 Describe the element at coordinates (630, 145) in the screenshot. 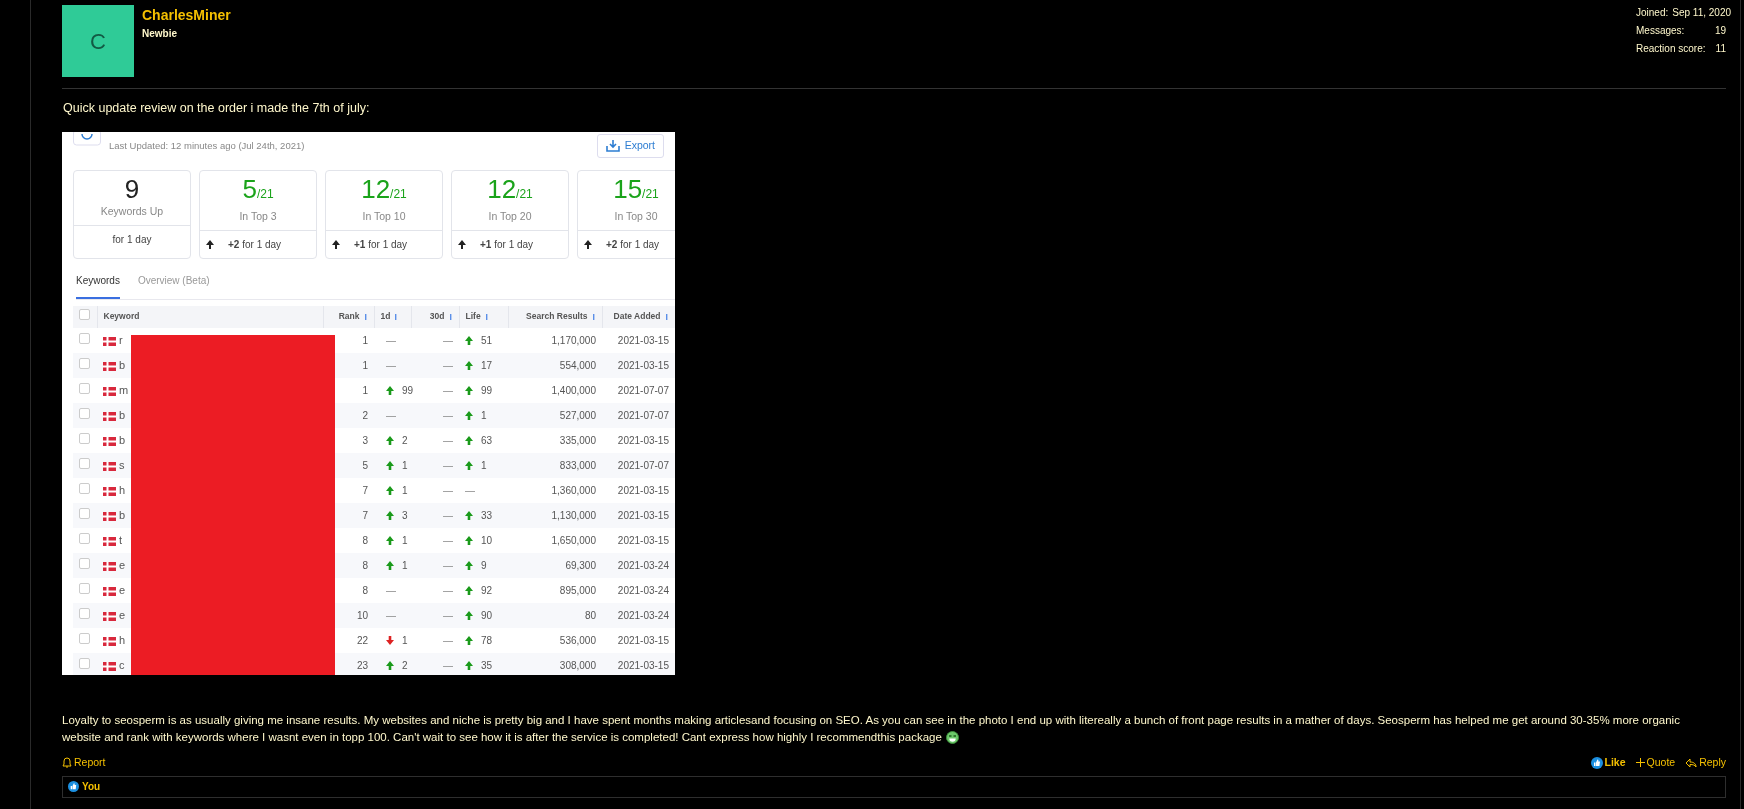

I see `export-button: Export` at that location.